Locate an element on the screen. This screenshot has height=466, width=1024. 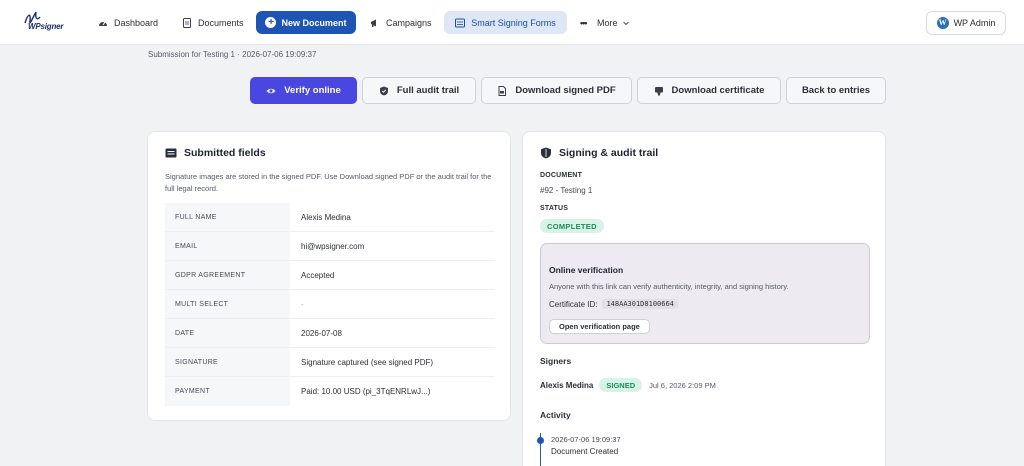
certificate-id-row: Certificate ID: 148AA301D8100664 is located at coordinates (613, 304).